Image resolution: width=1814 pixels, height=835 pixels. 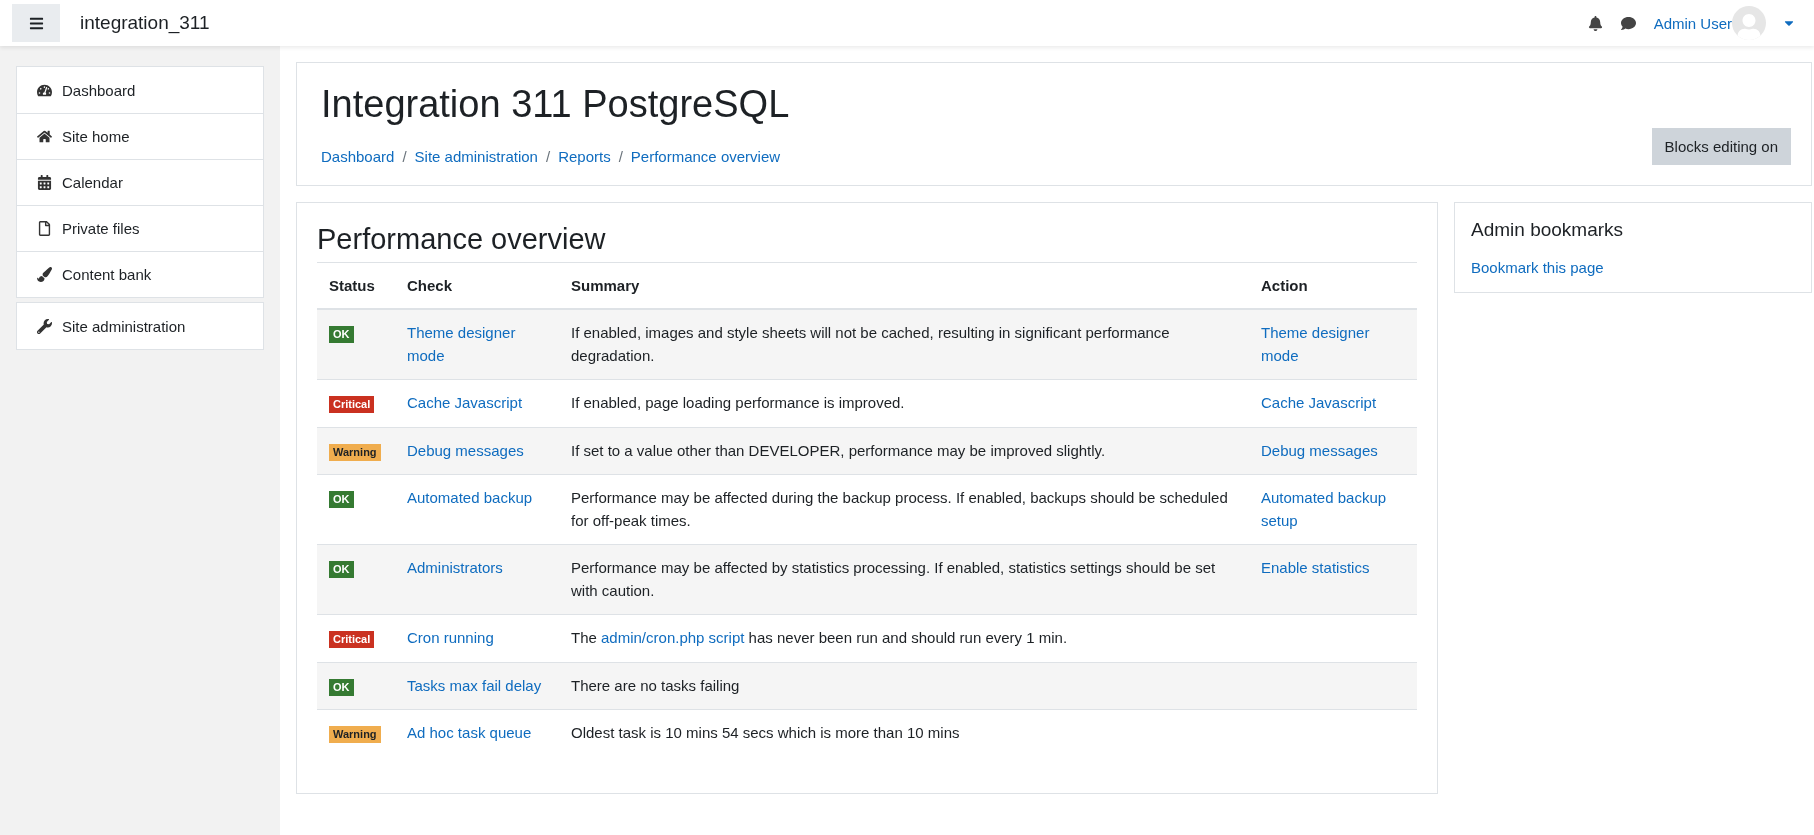 What do you see at coordinates (44, 182) in the screenshot?
I see `calendar-icon` at bounding box center [44, 182].